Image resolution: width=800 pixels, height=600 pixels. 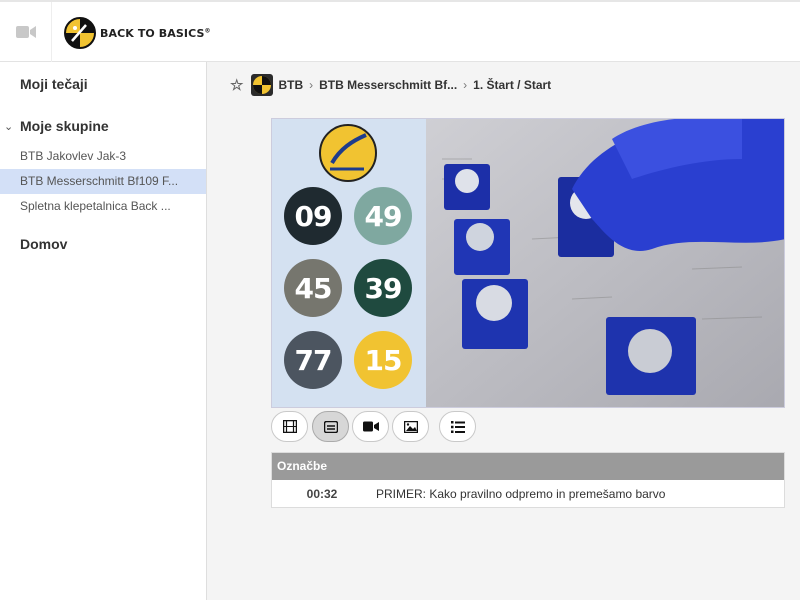 I want to click on captions-button, so click(x=330, y=426).